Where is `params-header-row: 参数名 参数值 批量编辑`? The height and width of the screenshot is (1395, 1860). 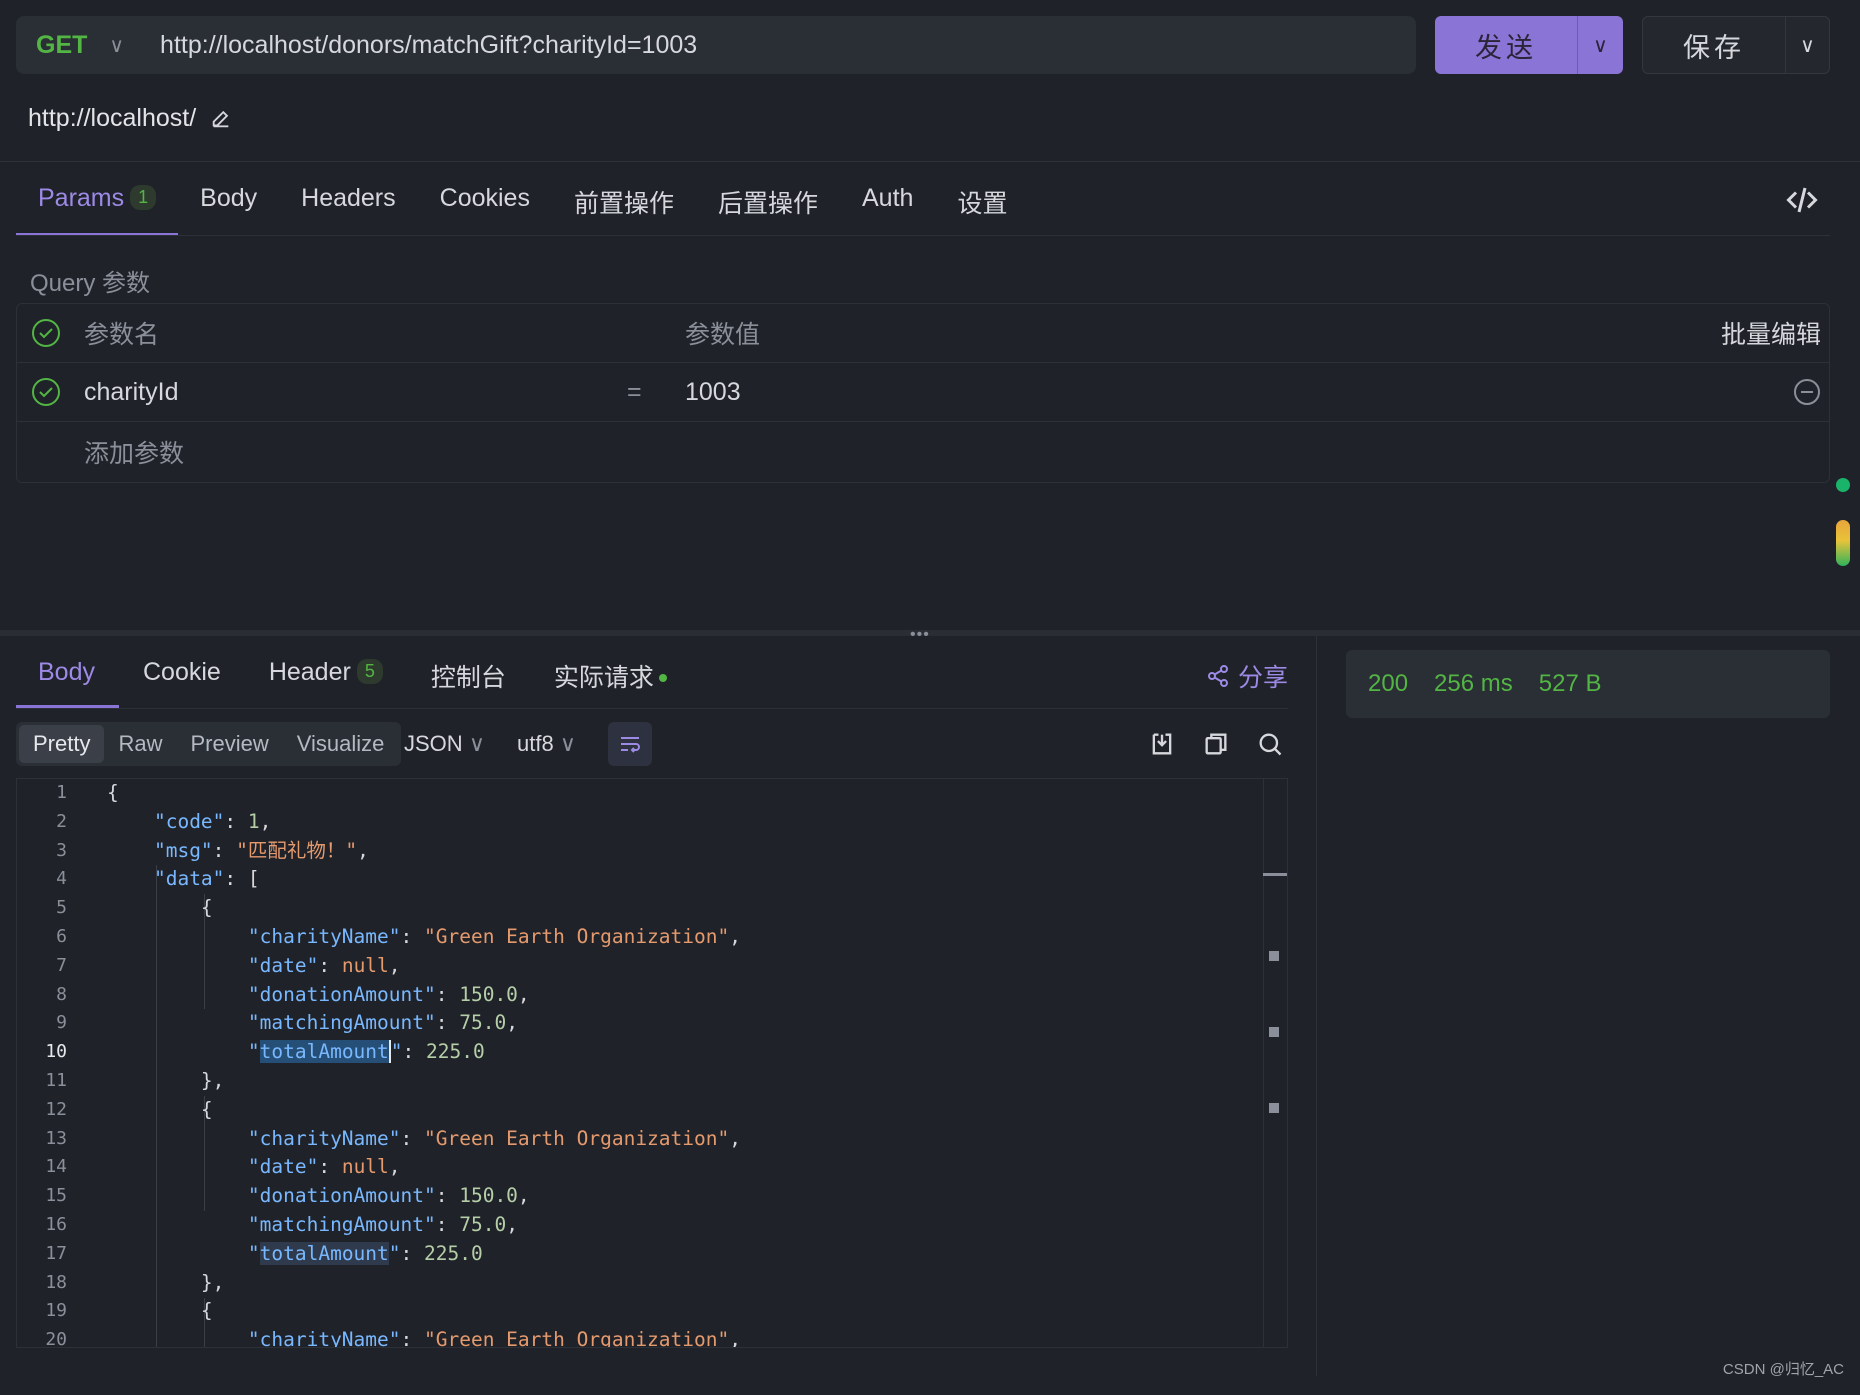
params-header-row: 参数名 参数值 批量编辑 is located at coordinates (923, 333).